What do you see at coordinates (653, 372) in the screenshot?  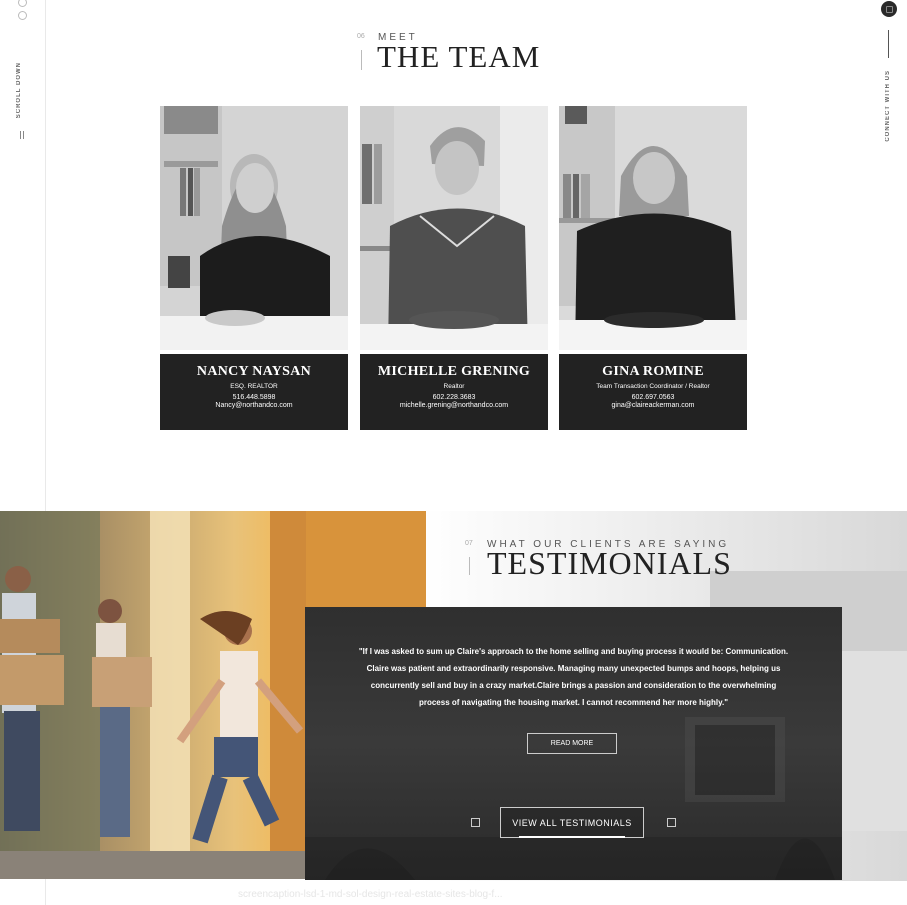 I see `member-name: GINA ROMINE` at bounding box center [653, 372].